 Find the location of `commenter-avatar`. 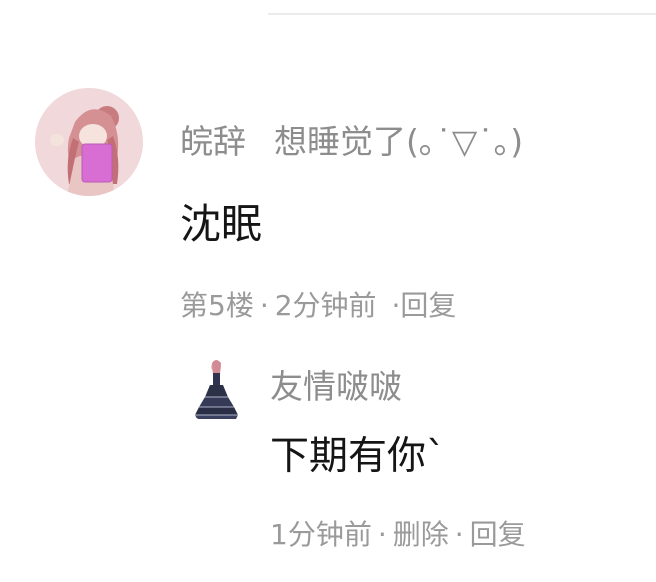

commenter-avatar is located at coordinates (89, 142).